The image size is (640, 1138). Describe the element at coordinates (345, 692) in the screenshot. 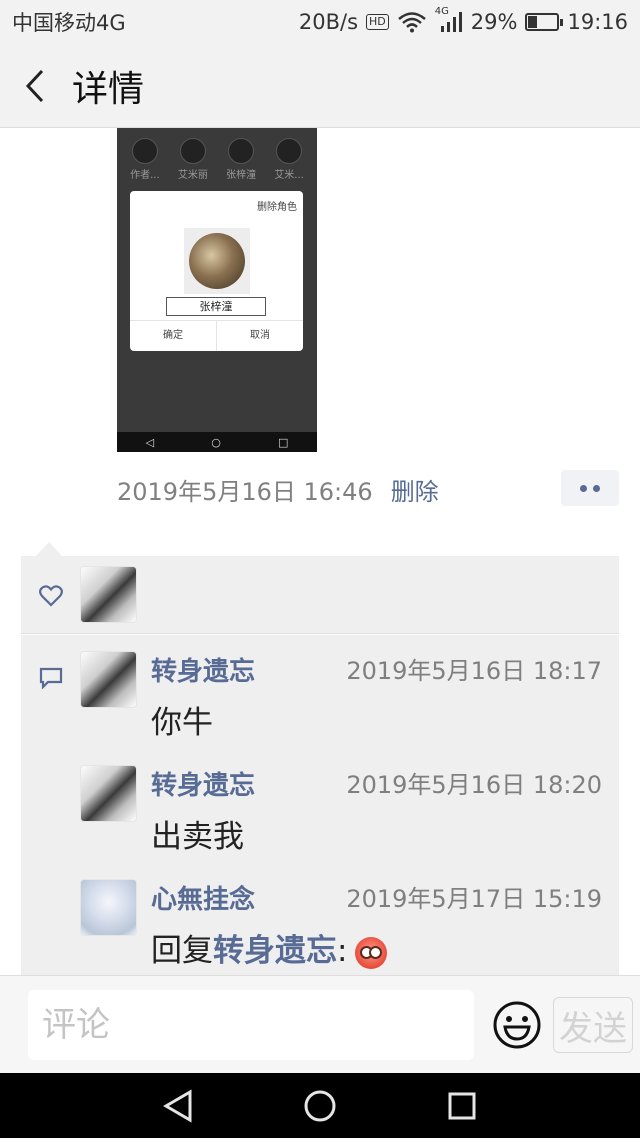

I see `comment-item: 转身遗忘 2019年5月16日 18:17 你牛` at that location.